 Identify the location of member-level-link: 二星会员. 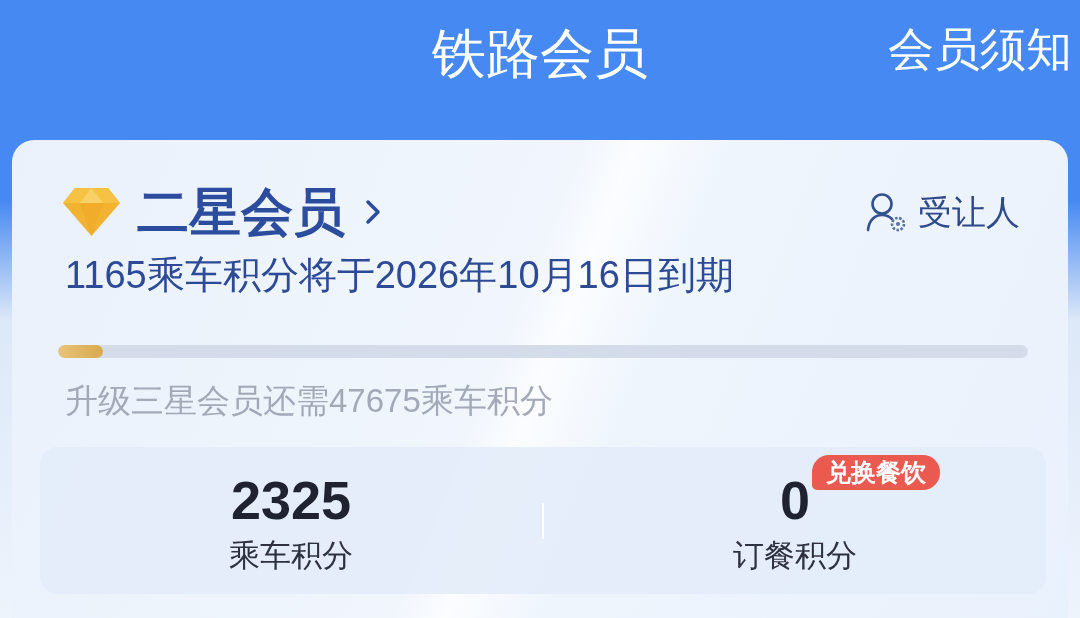
(259, 212).